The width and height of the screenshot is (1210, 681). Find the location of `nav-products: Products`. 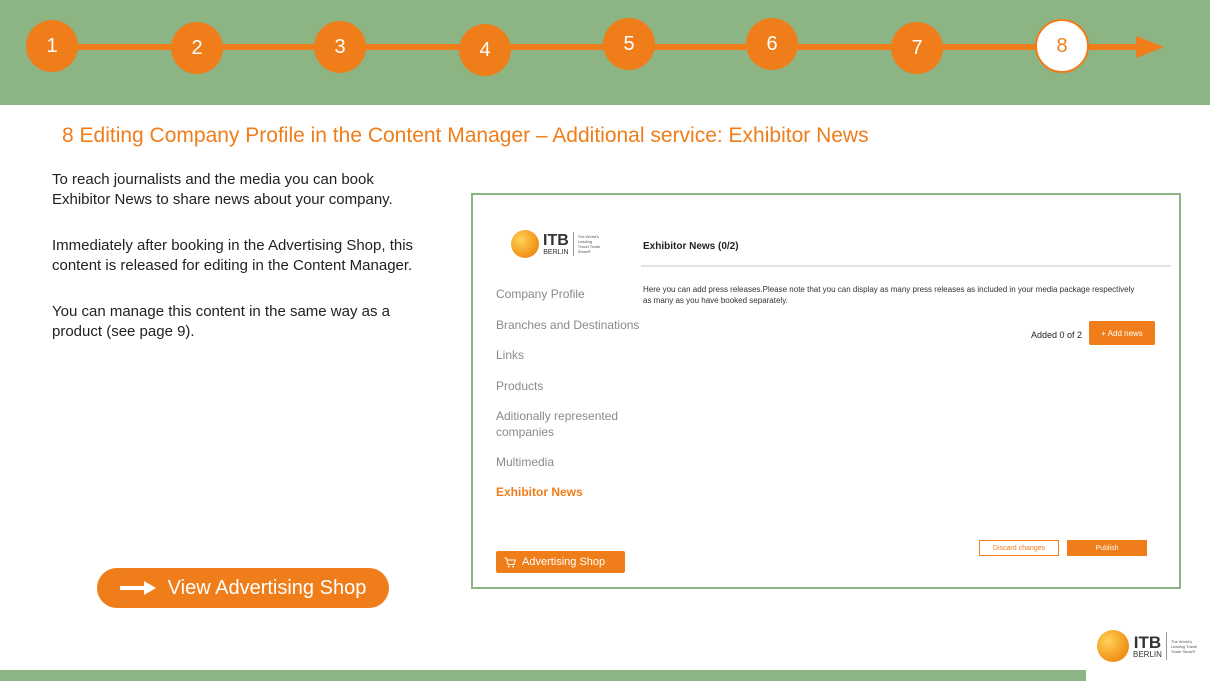

nav-products: Products is located at coordinates (519, 386).